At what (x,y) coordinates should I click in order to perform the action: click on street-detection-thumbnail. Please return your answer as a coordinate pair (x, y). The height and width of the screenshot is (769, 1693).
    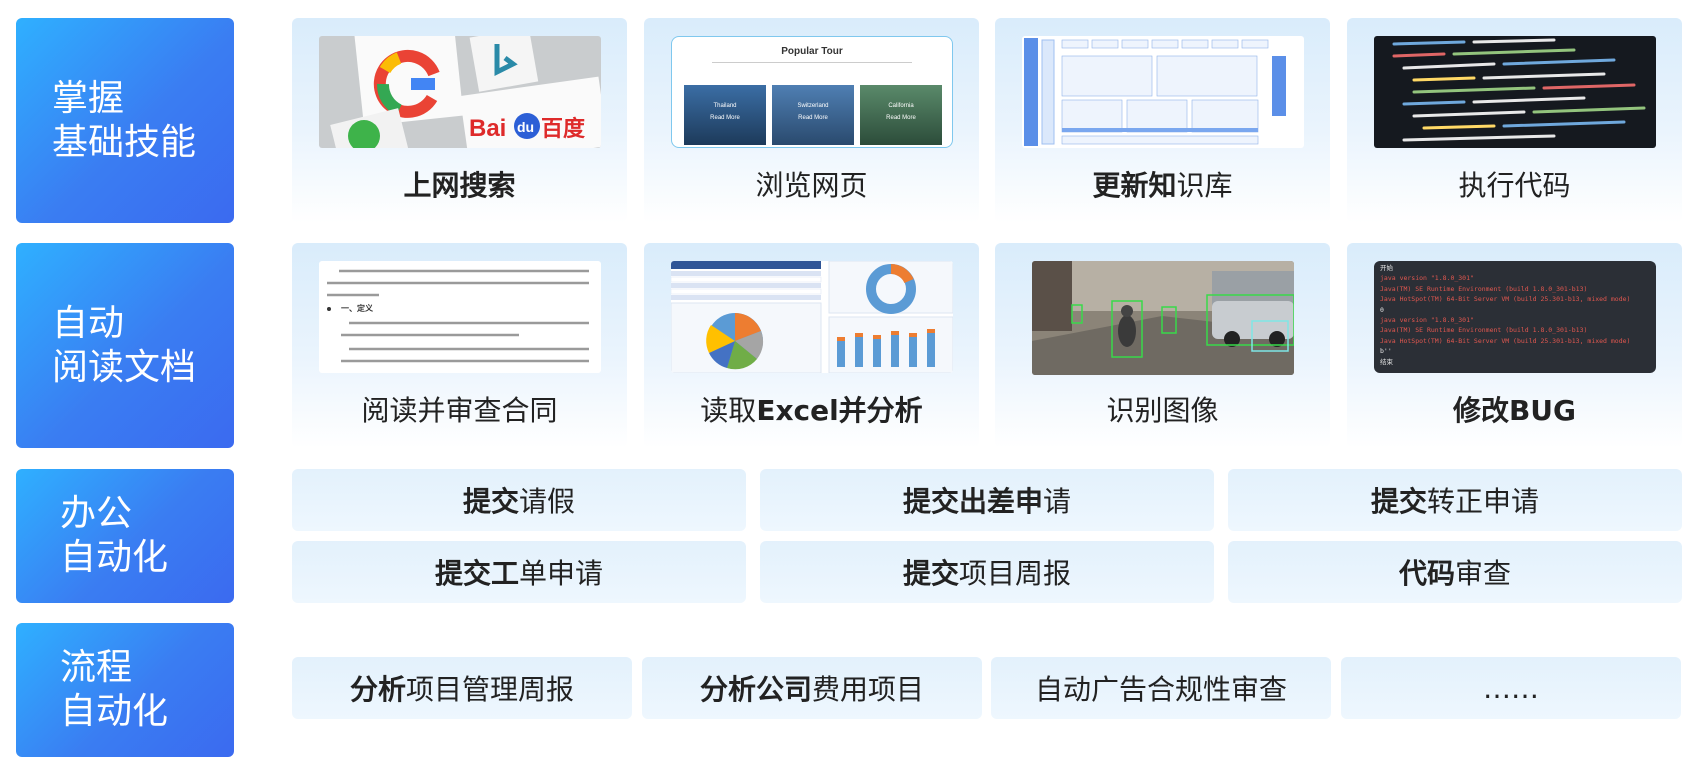
    Looking at the image, I should click on (1163, 318).